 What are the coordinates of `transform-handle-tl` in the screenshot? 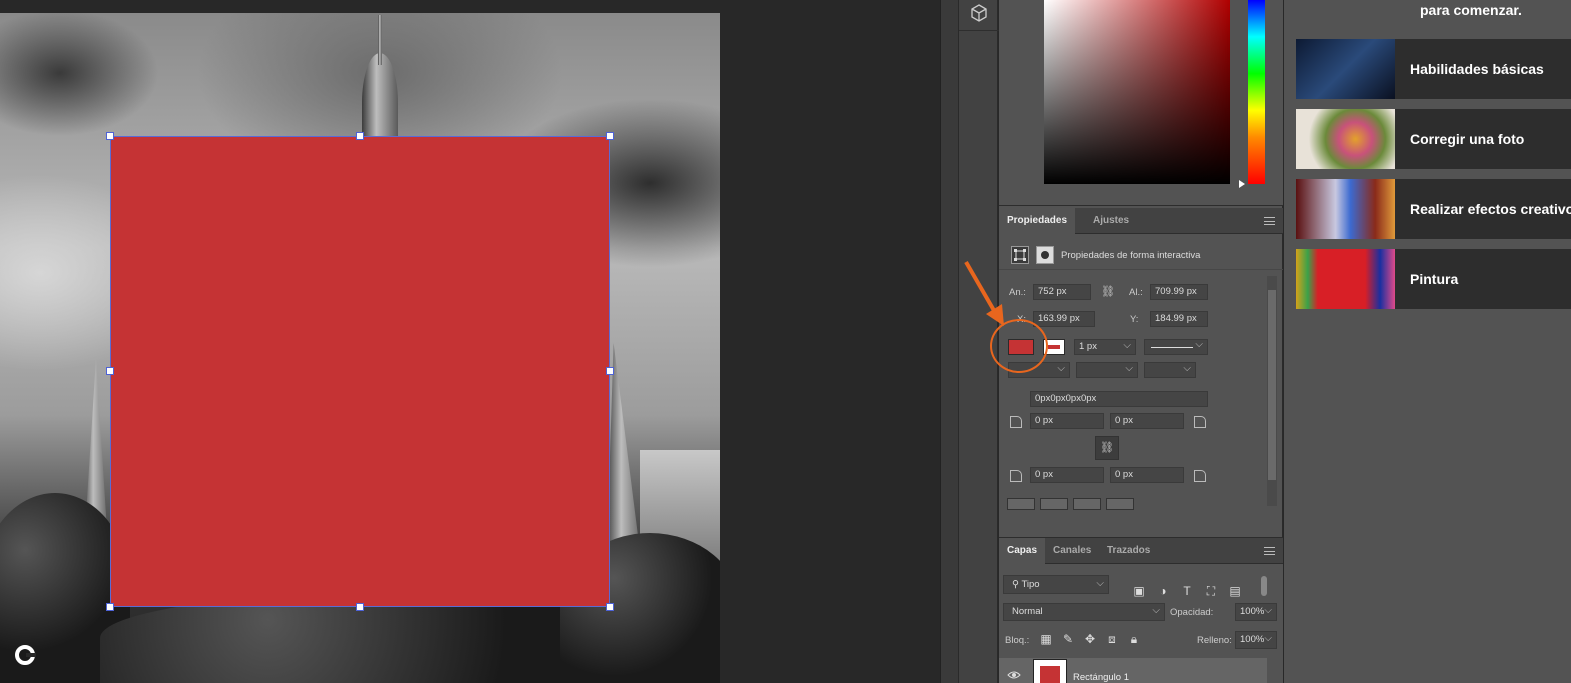 It's located at (110, 136).